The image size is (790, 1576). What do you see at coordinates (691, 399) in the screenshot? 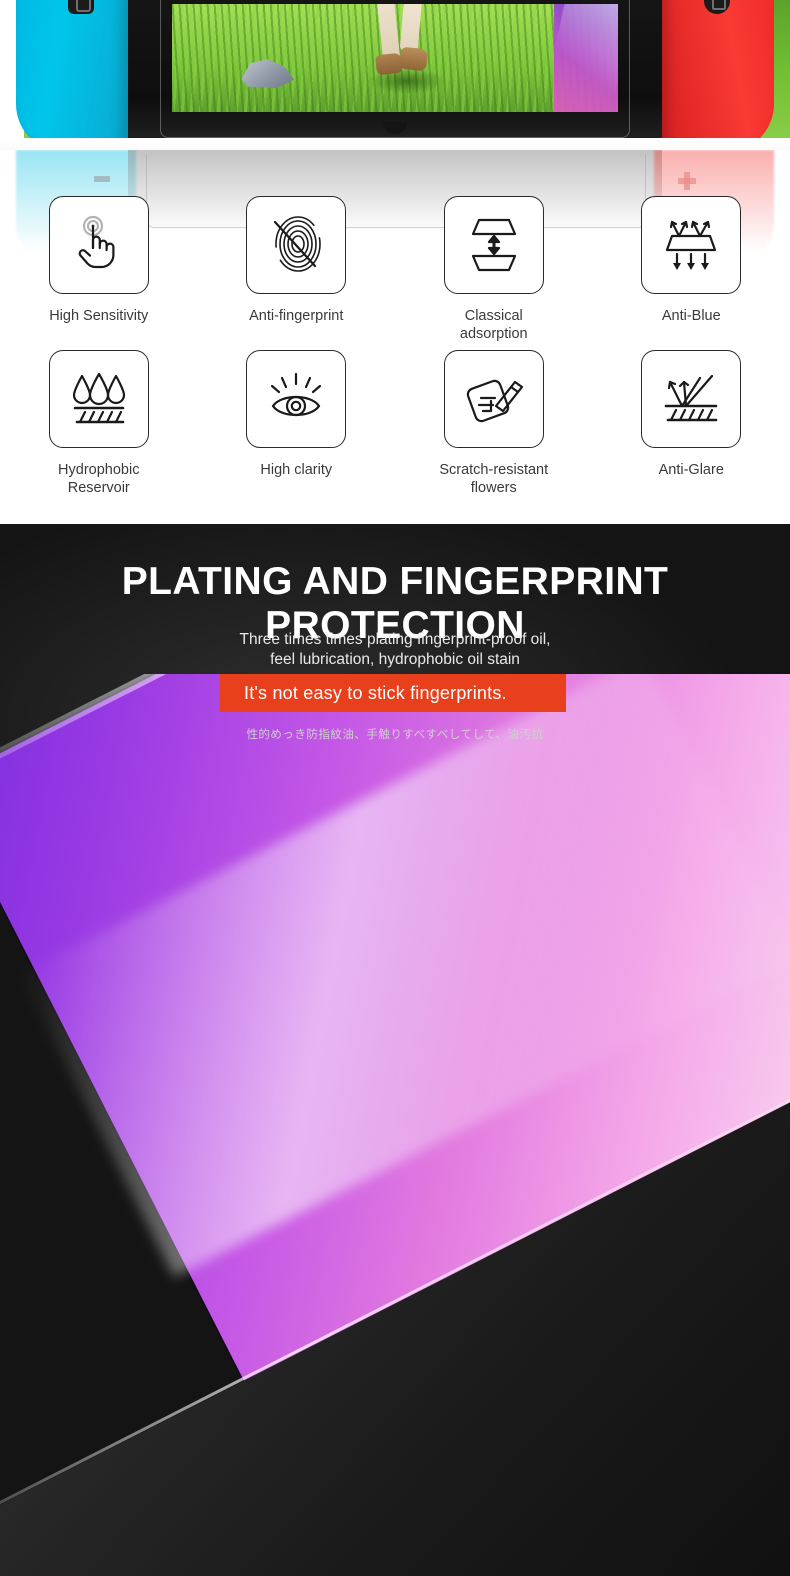
I see `anti-glare-icon` at bounding box center [691, 399].